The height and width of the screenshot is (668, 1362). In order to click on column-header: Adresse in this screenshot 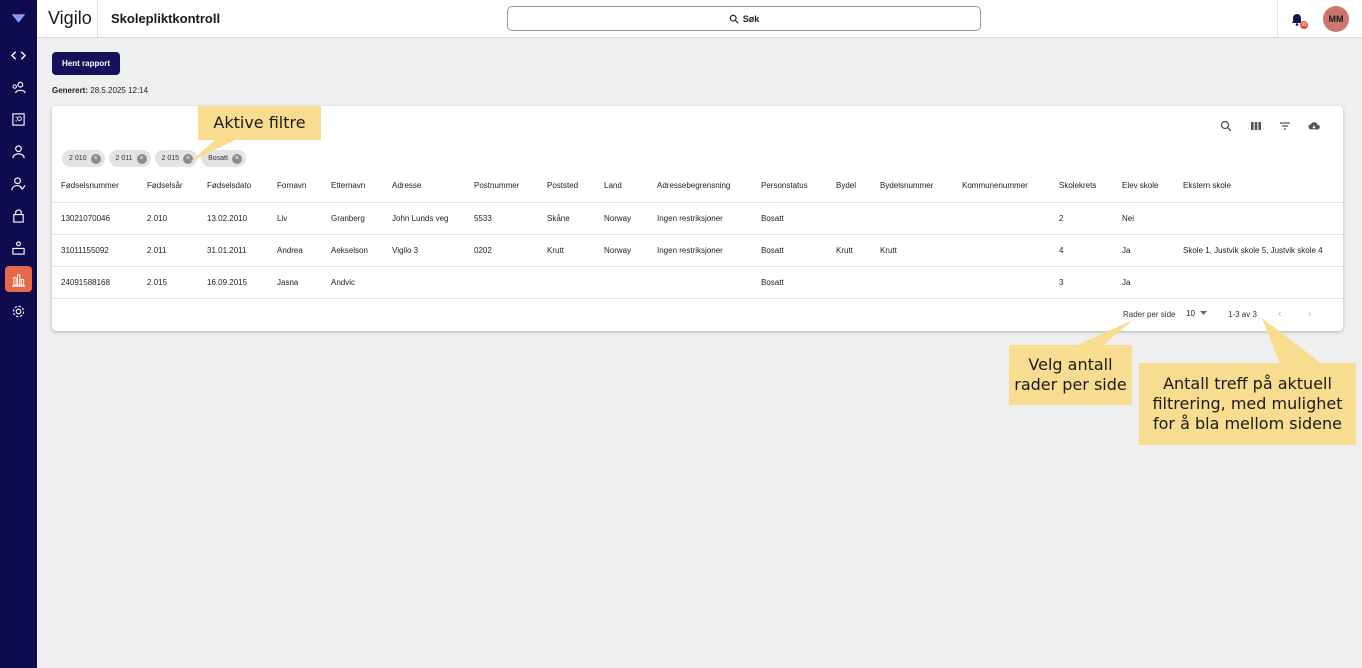, I will do `click(433, 186)`.